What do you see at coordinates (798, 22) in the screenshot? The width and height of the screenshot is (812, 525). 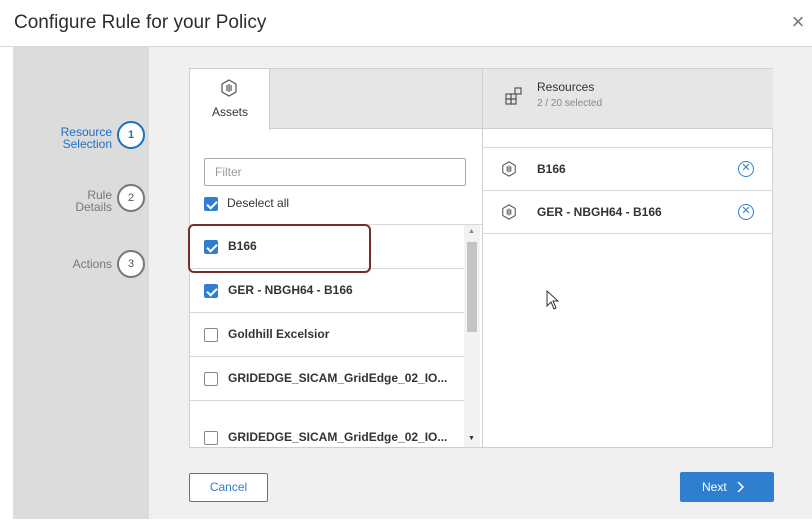 I see `close-icon: ×` at bounding box center [798, 22].